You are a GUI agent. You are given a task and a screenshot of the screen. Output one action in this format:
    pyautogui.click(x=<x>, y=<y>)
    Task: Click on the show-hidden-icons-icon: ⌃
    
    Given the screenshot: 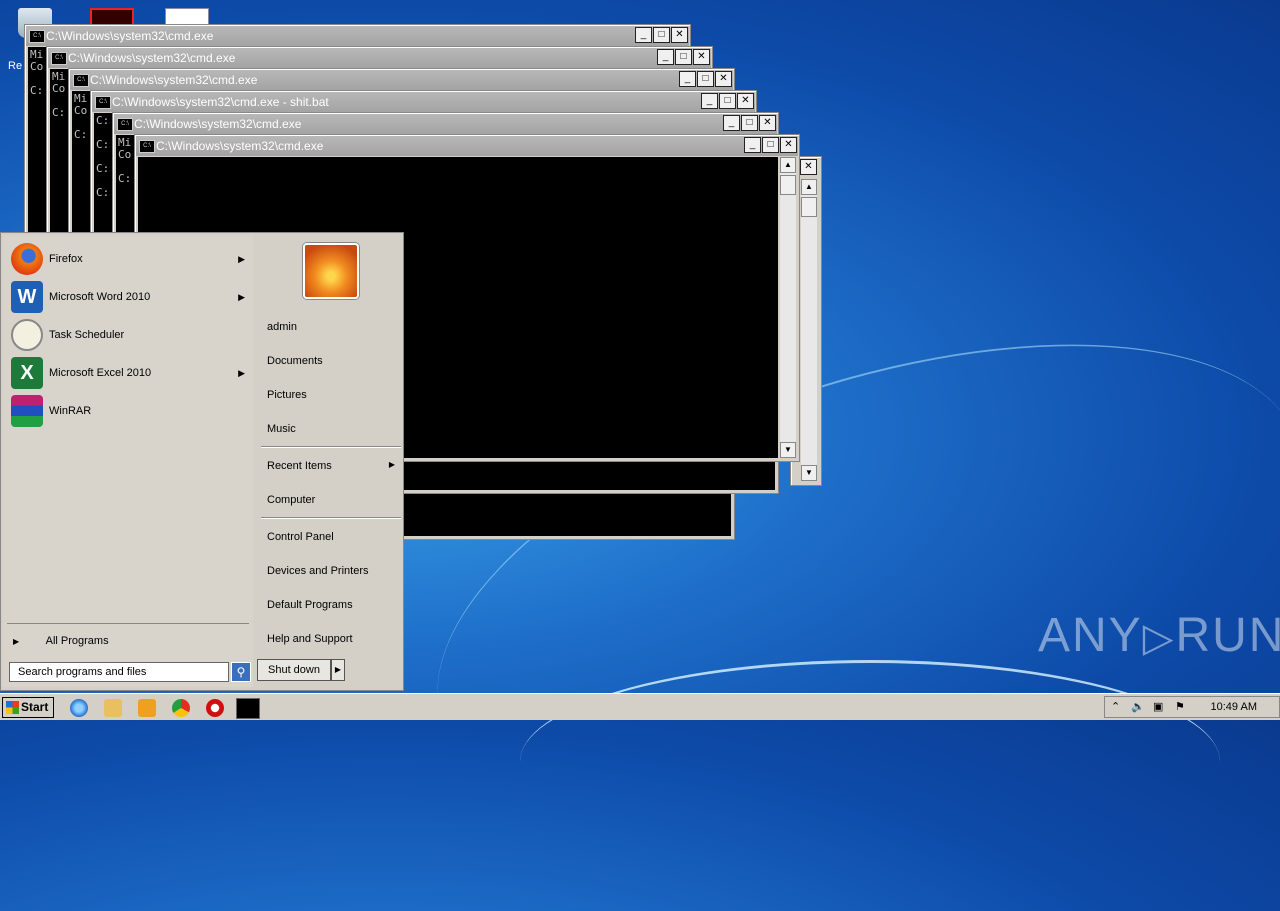 What is the action you would take?
    pyautogui.click(x=1115, y=706)
    